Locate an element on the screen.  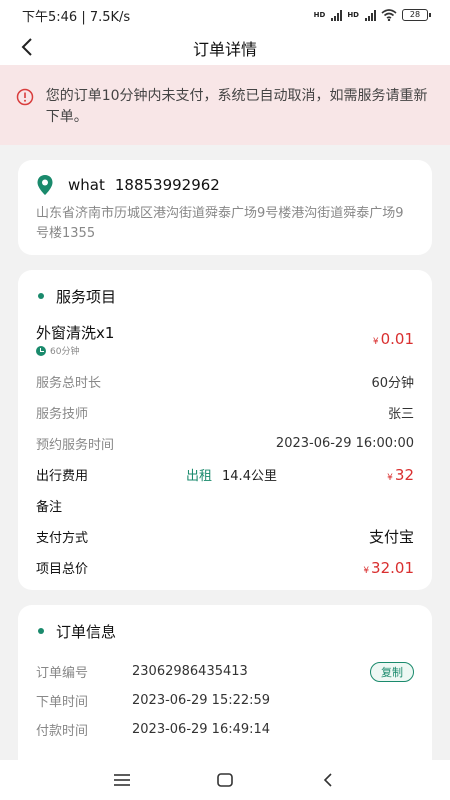
address-detail: 山东省济南市历城区港沟街道舜泰广场9号楼港沟街道舜泰广场9号楼1355 is located at coordinates (220, 223).